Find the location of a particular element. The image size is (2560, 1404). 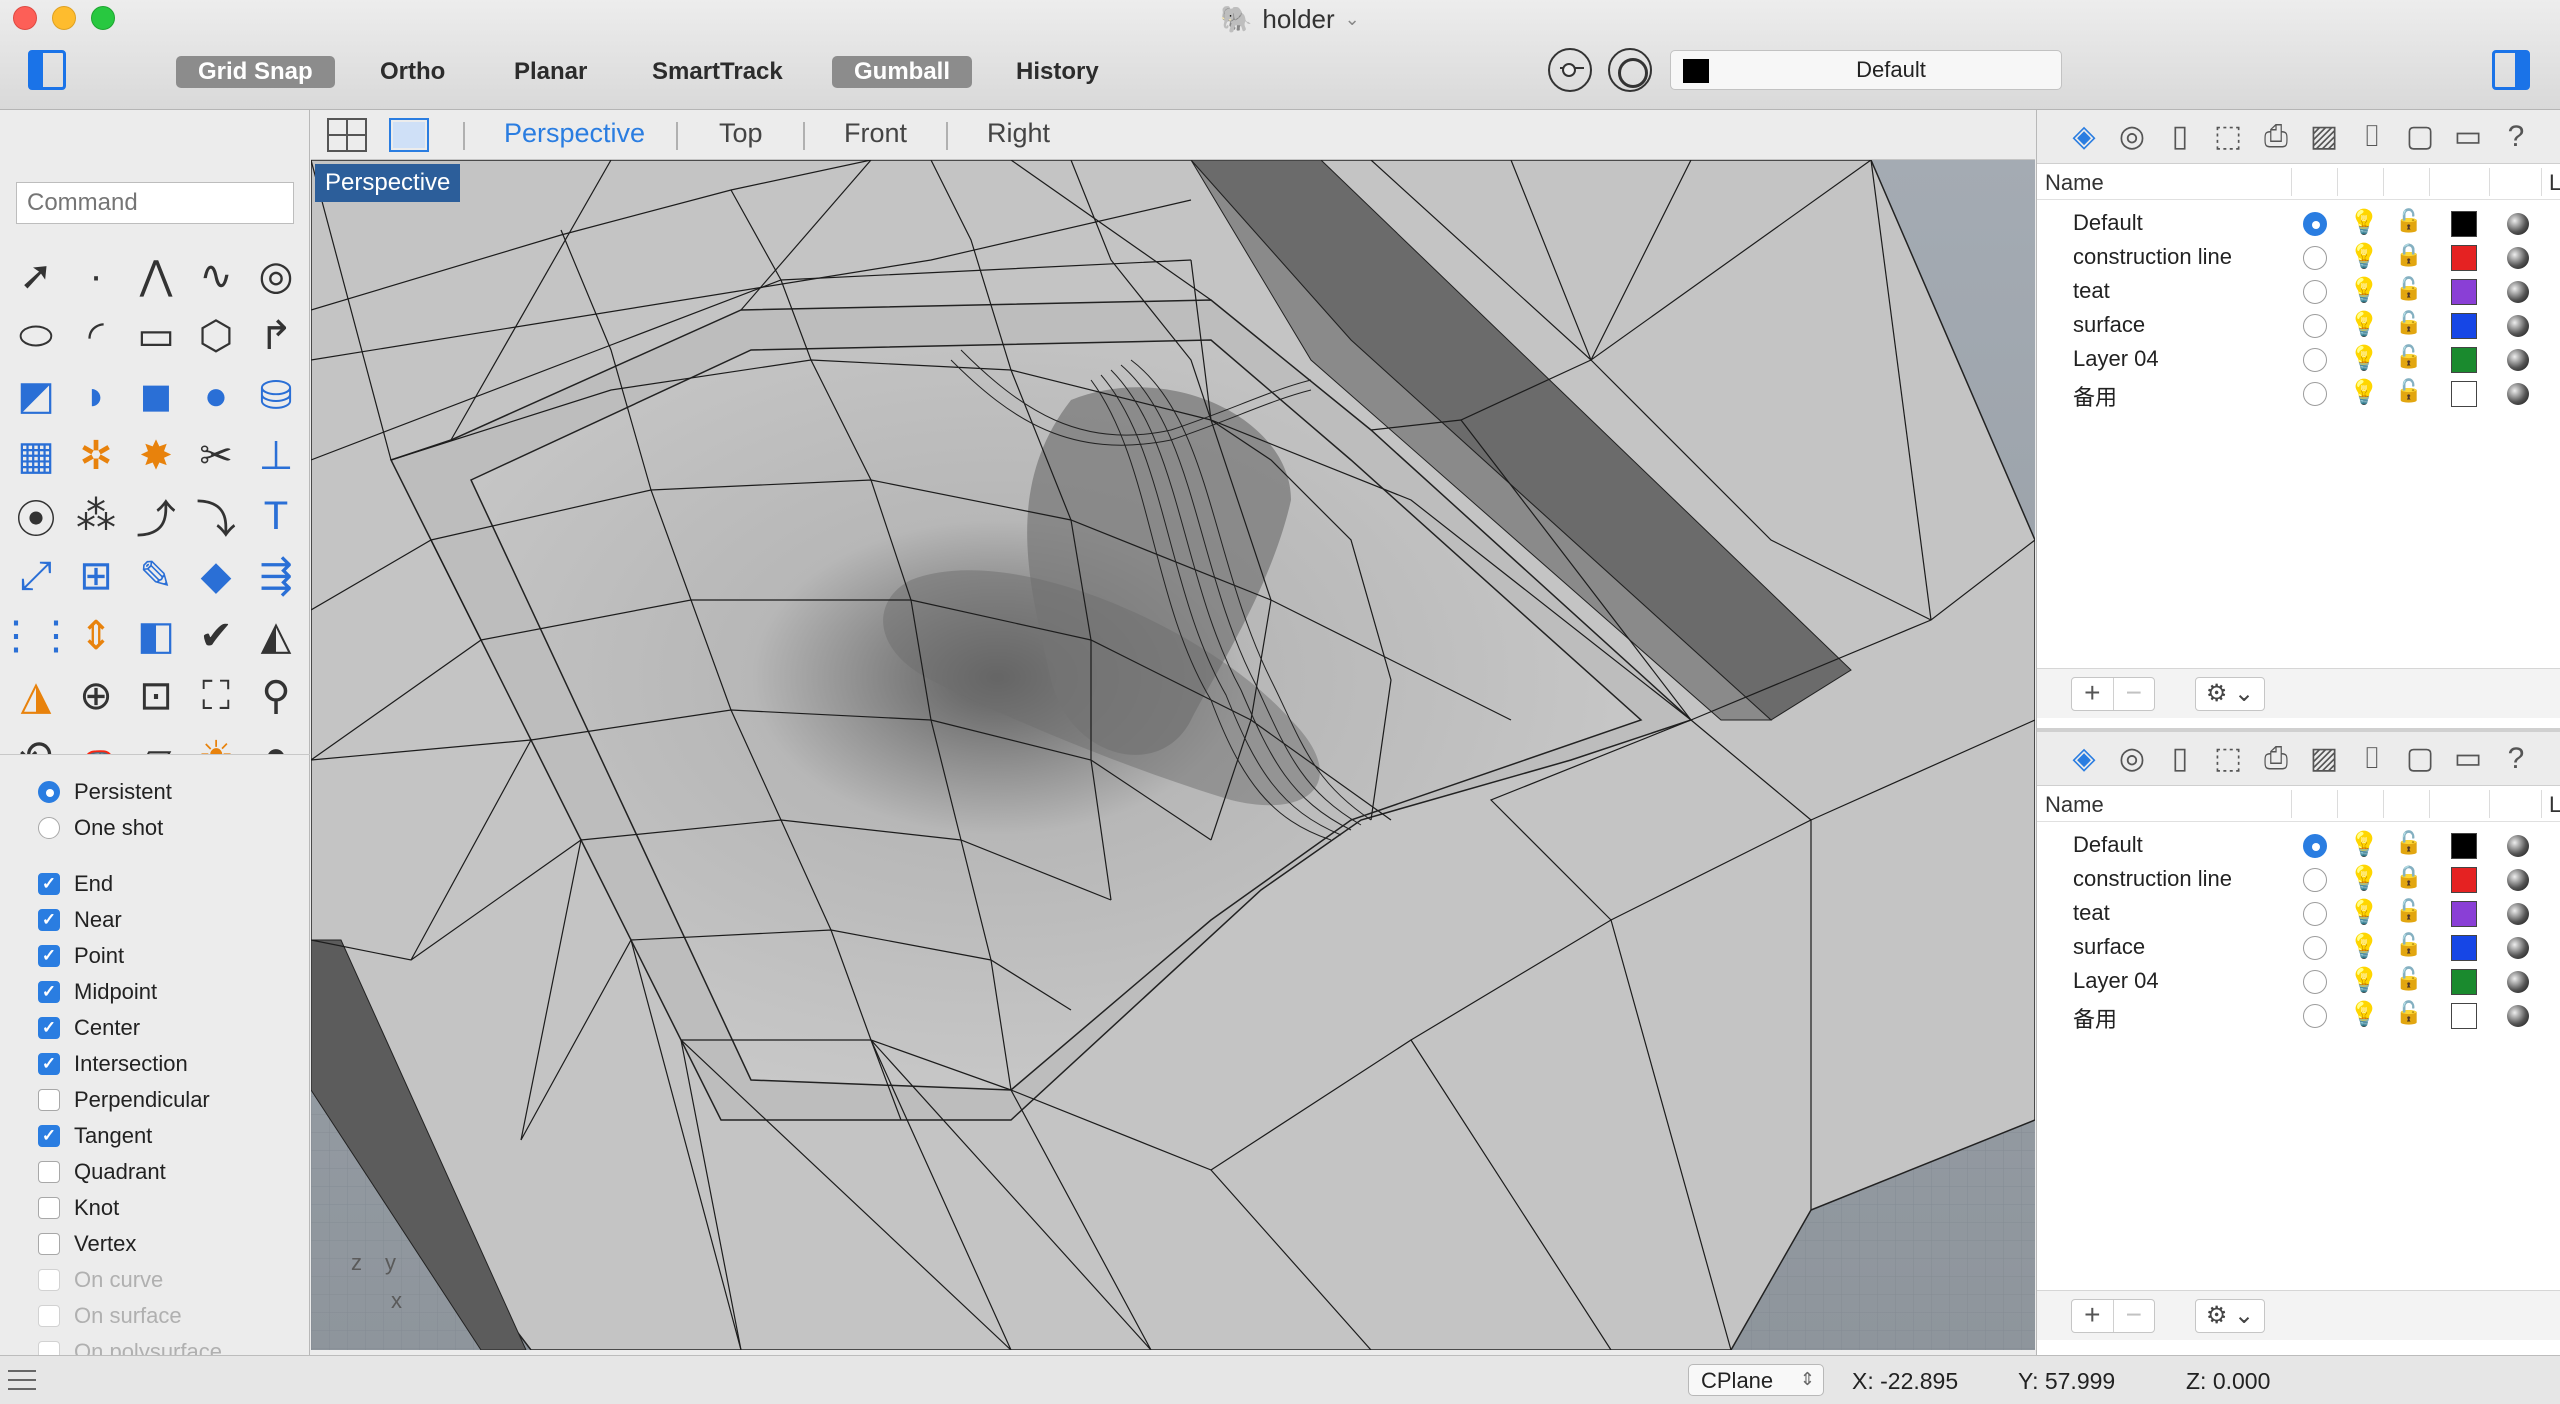

four-viewport-layout-icon is located at coordinates (347, 135).